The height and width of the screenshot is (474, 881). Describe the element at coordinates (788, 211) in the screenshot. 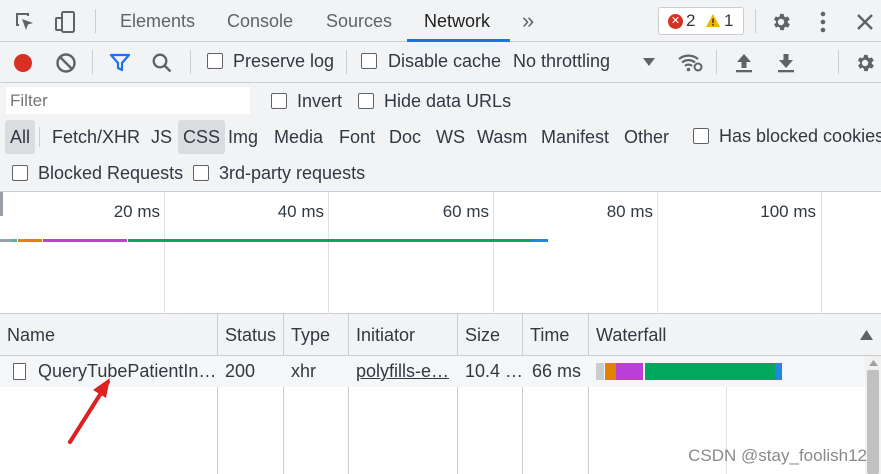

I see `overview-tick-label: 100 ms` at that location.